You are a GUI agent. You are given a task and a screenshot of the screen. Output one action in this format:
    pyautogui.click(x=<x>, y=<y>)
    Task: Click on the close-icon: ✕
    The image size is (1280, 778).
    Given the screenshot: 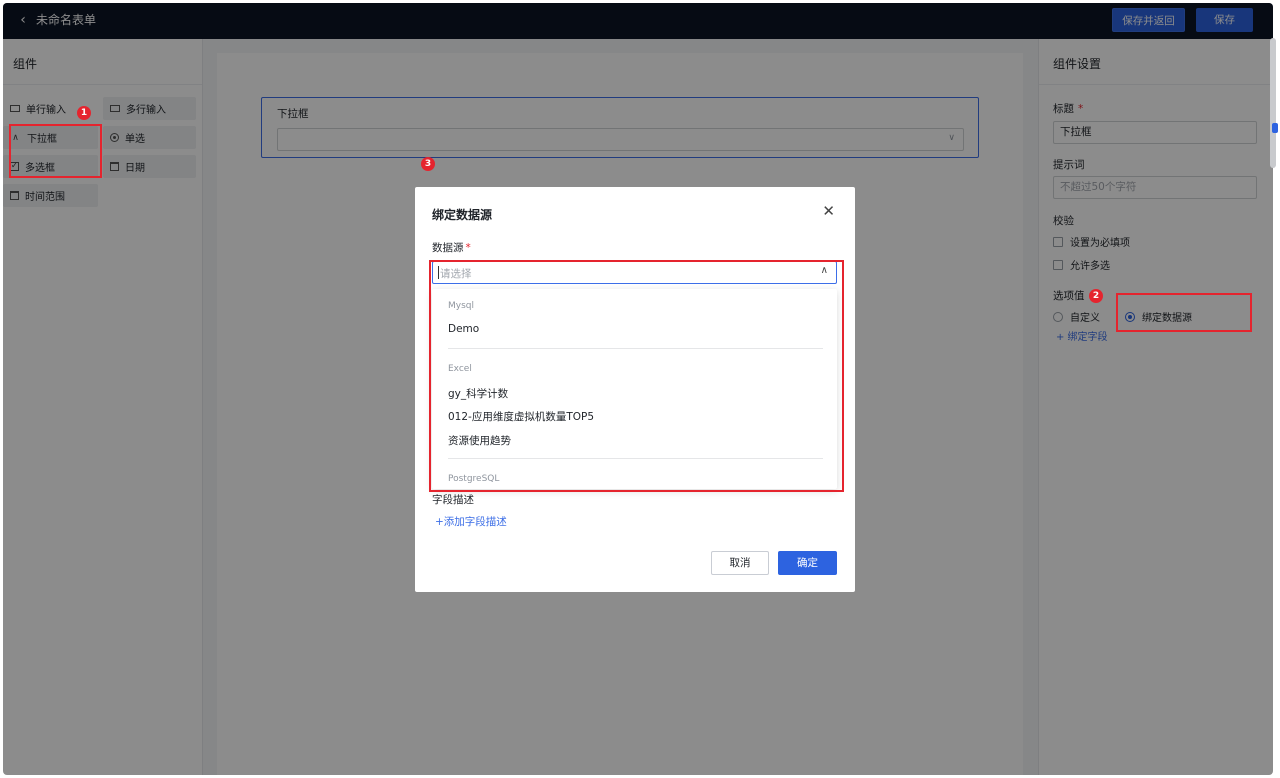 What is the action you would take?
    pyautogui.click(x=828, y=211)
    